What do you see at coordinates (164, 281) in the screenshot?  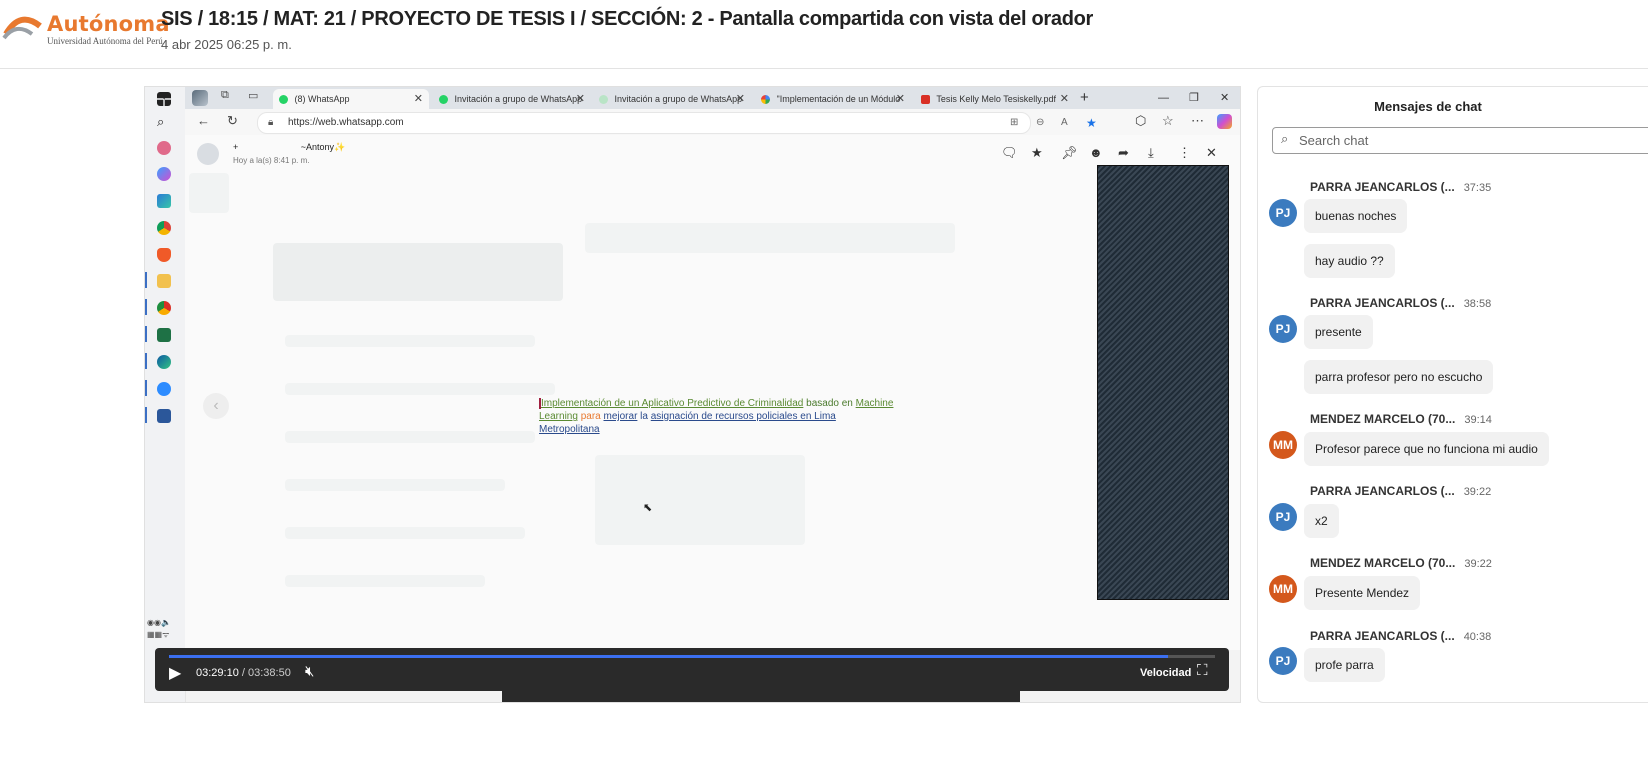 I see `file-explorer-icon` at bounding box center [164, 281].